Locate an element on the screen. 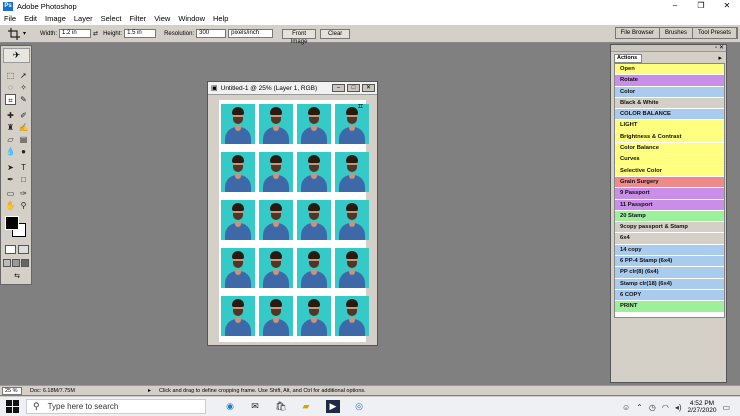 The width and height of the screenshot is (740, 416). photoshop-taskbar-icon: ▶ is located at coordinates (333, 406).